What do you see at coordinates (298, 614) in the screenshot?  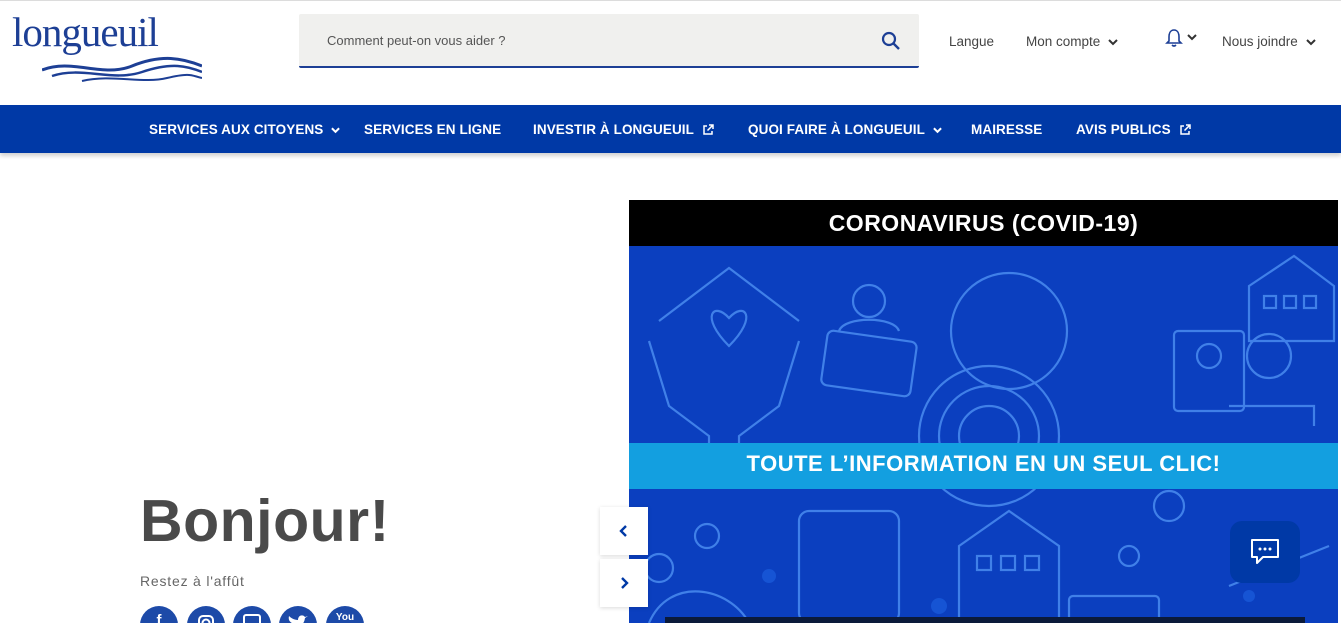 I see `twitter-icon` at bounding box center [298, 614].